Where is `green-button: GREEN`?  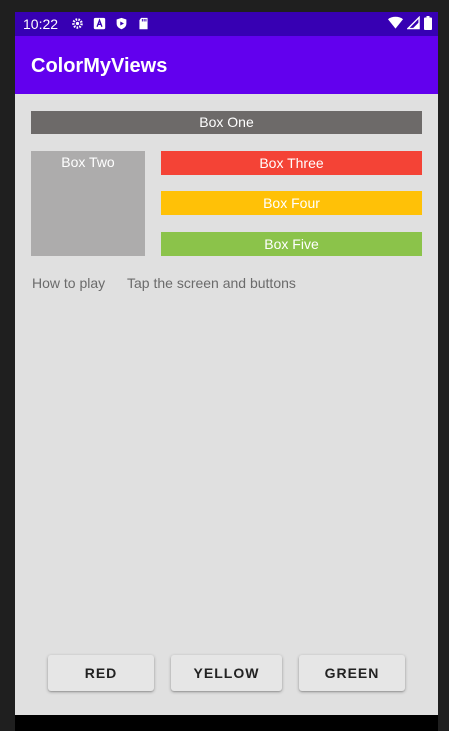 green-button: GREEN is located at coordinates (352, 673).